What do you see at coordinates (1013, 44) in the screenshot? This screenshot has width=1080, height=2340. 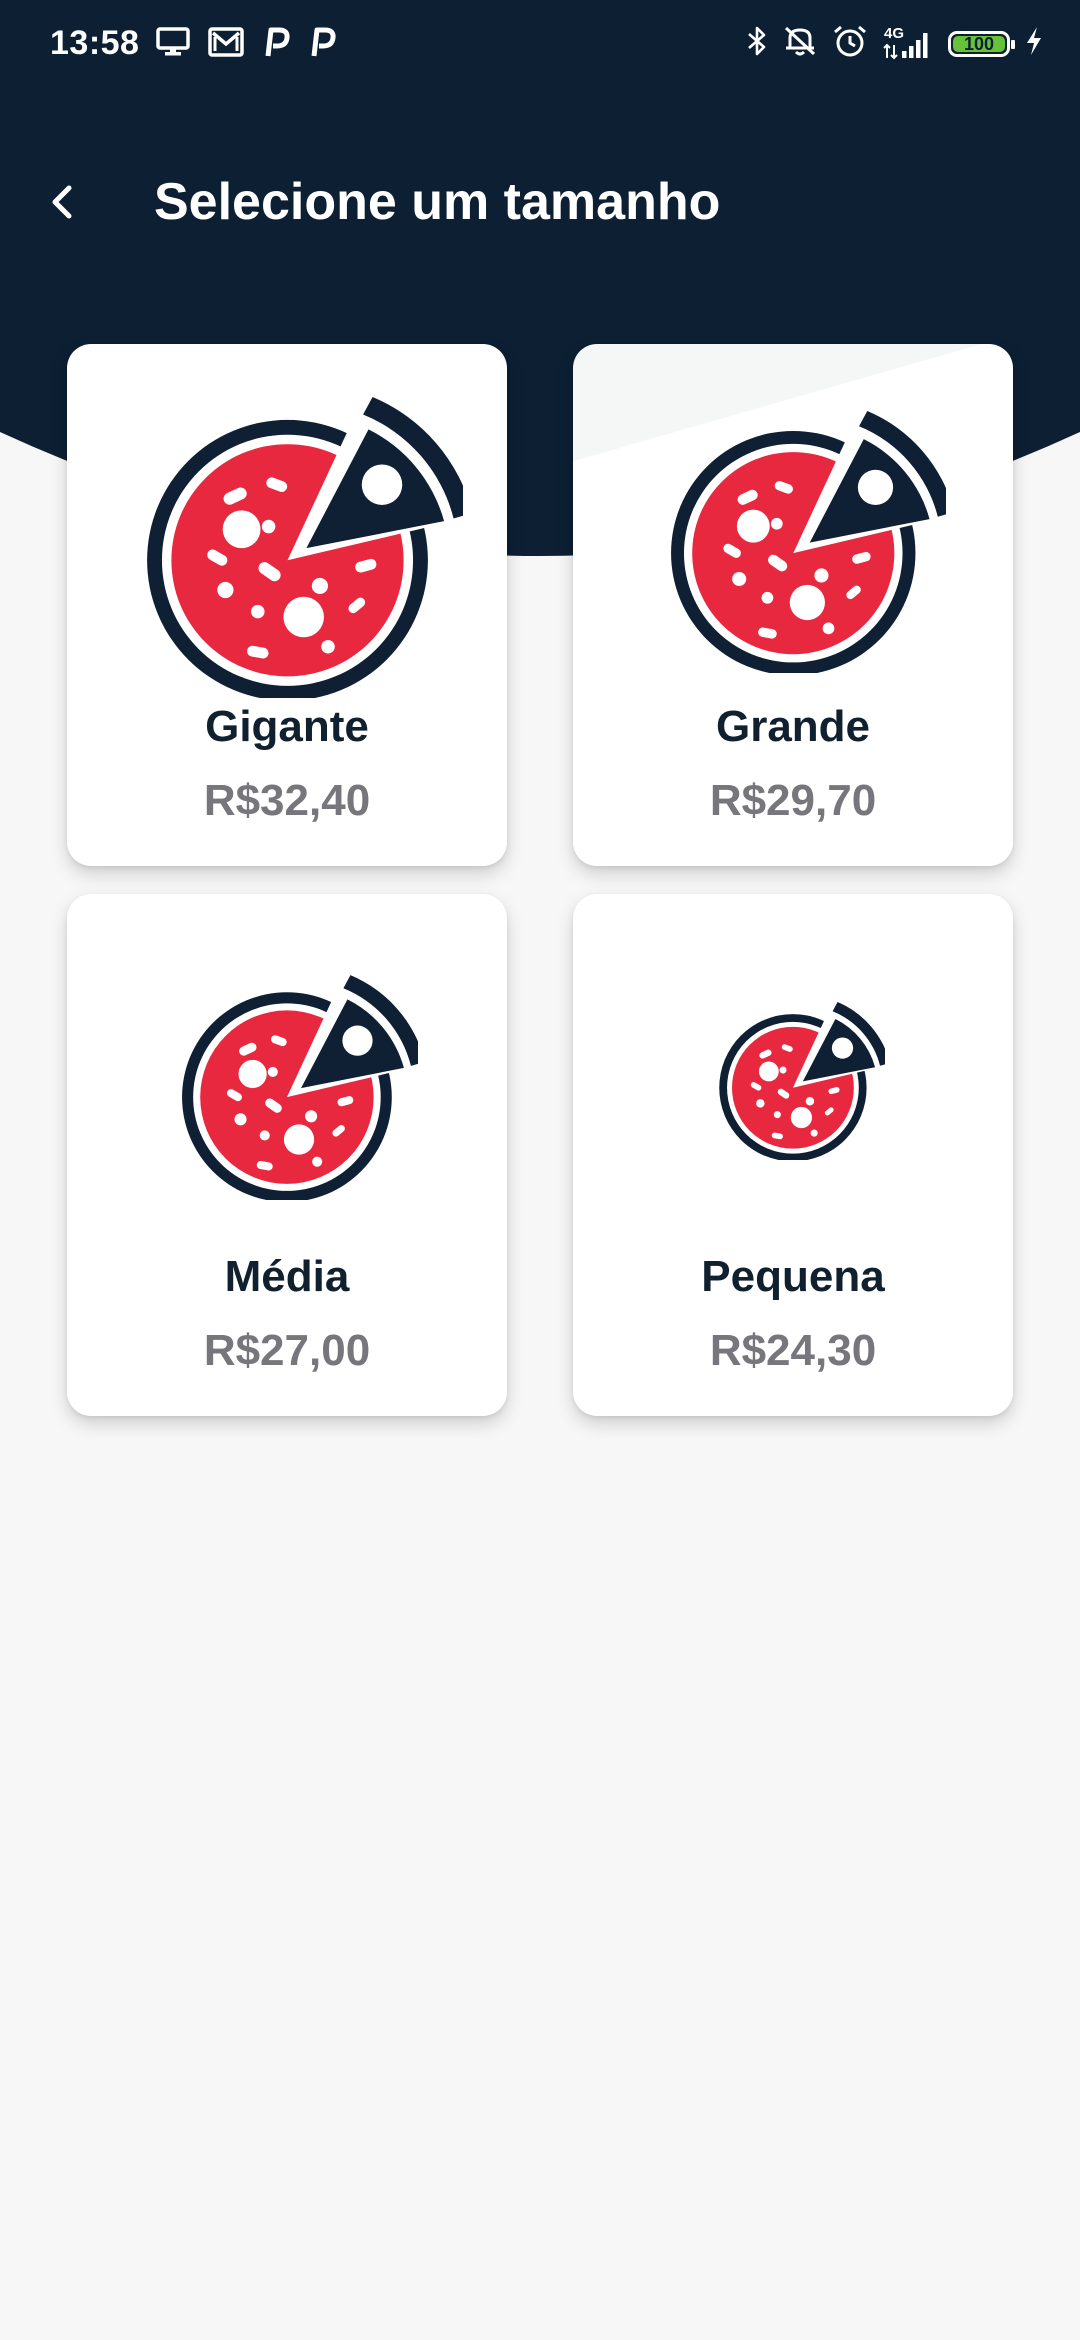 I see `battery-tip` at bounding box center [1013, 44].